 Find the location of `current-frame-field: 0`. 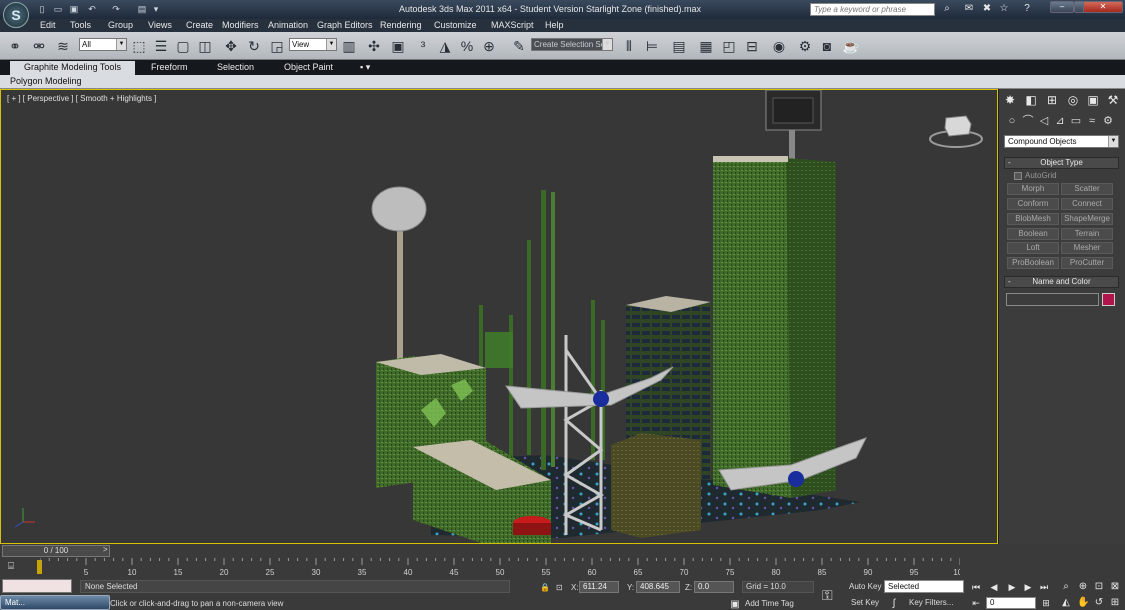

current-frame-field: 0 is located at coordinates (1011, 603).